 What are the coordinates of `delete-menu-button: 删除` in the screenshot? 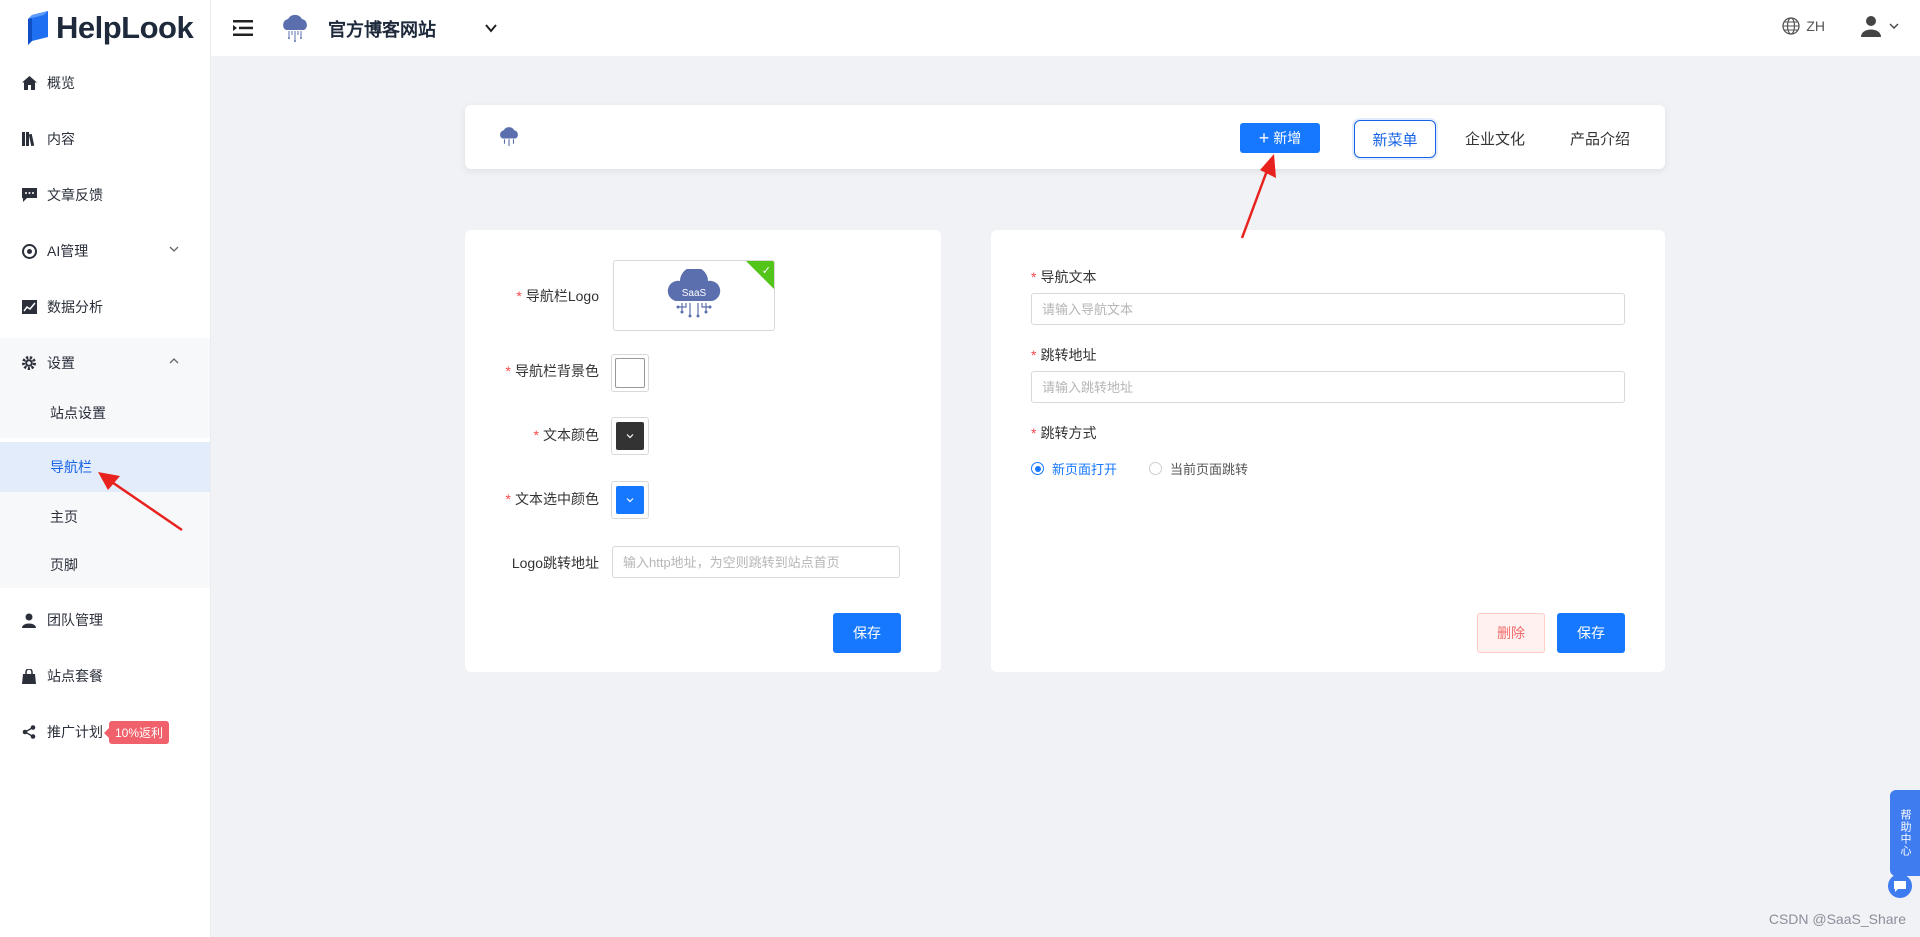 It's located at (1511, 633).